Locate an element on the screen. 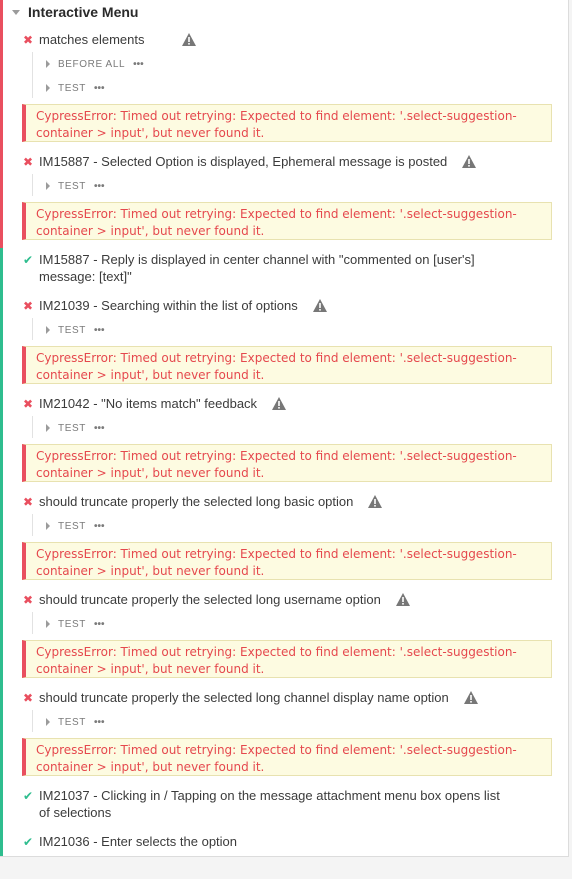  test-row: ✖ matches elements is located at coordinates (98, 39).